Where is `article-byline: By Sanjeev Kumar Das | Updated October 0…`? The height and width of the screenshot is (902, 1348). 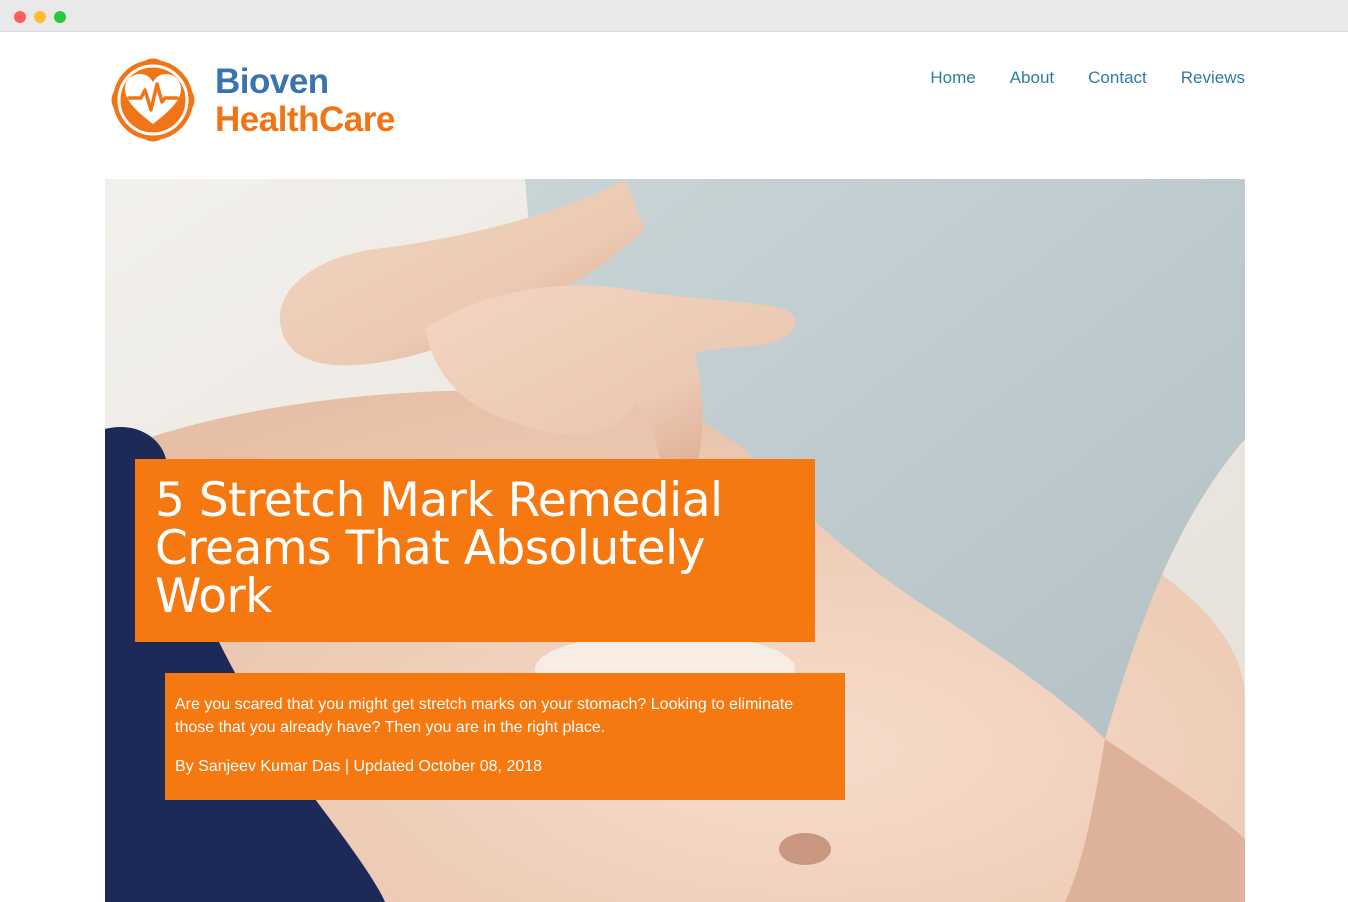 article-byline: By Sanjeev Kumar Das | Updated October 0… is located at coordinates (359, 766).